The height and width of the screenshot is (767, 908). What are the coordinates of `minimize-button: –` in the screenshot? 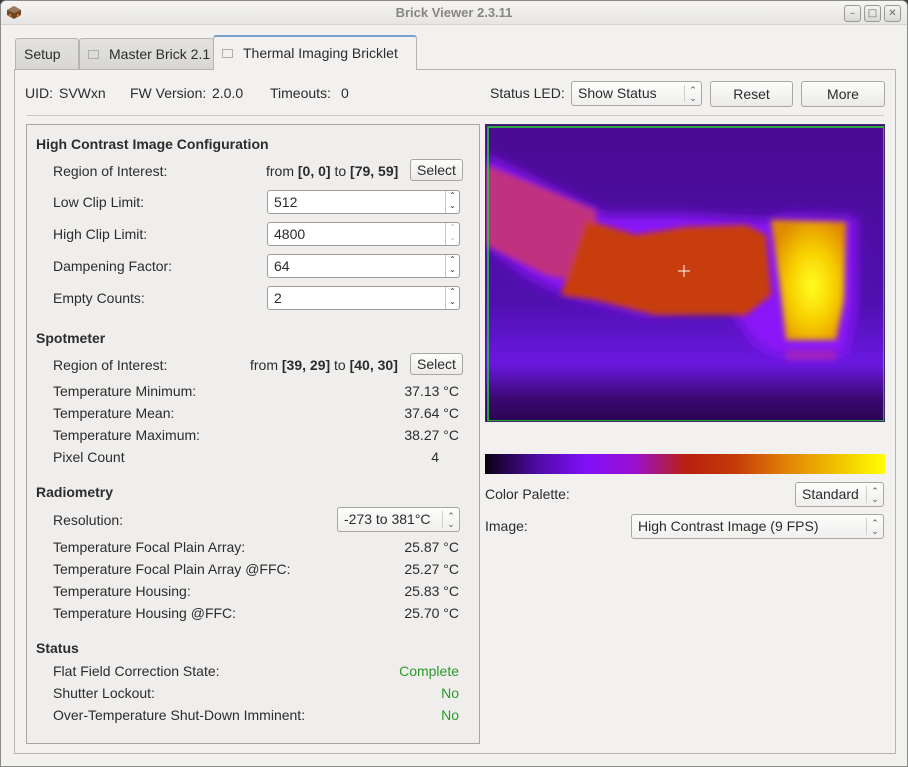 It's located at (852, 13).